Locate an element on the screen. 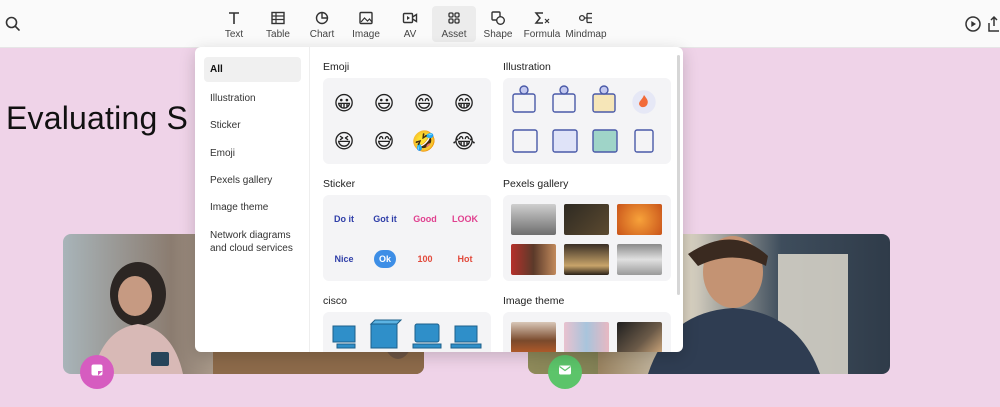 The image size is (1000, 407). tool-label: Table is located at coordinates (278, 34).